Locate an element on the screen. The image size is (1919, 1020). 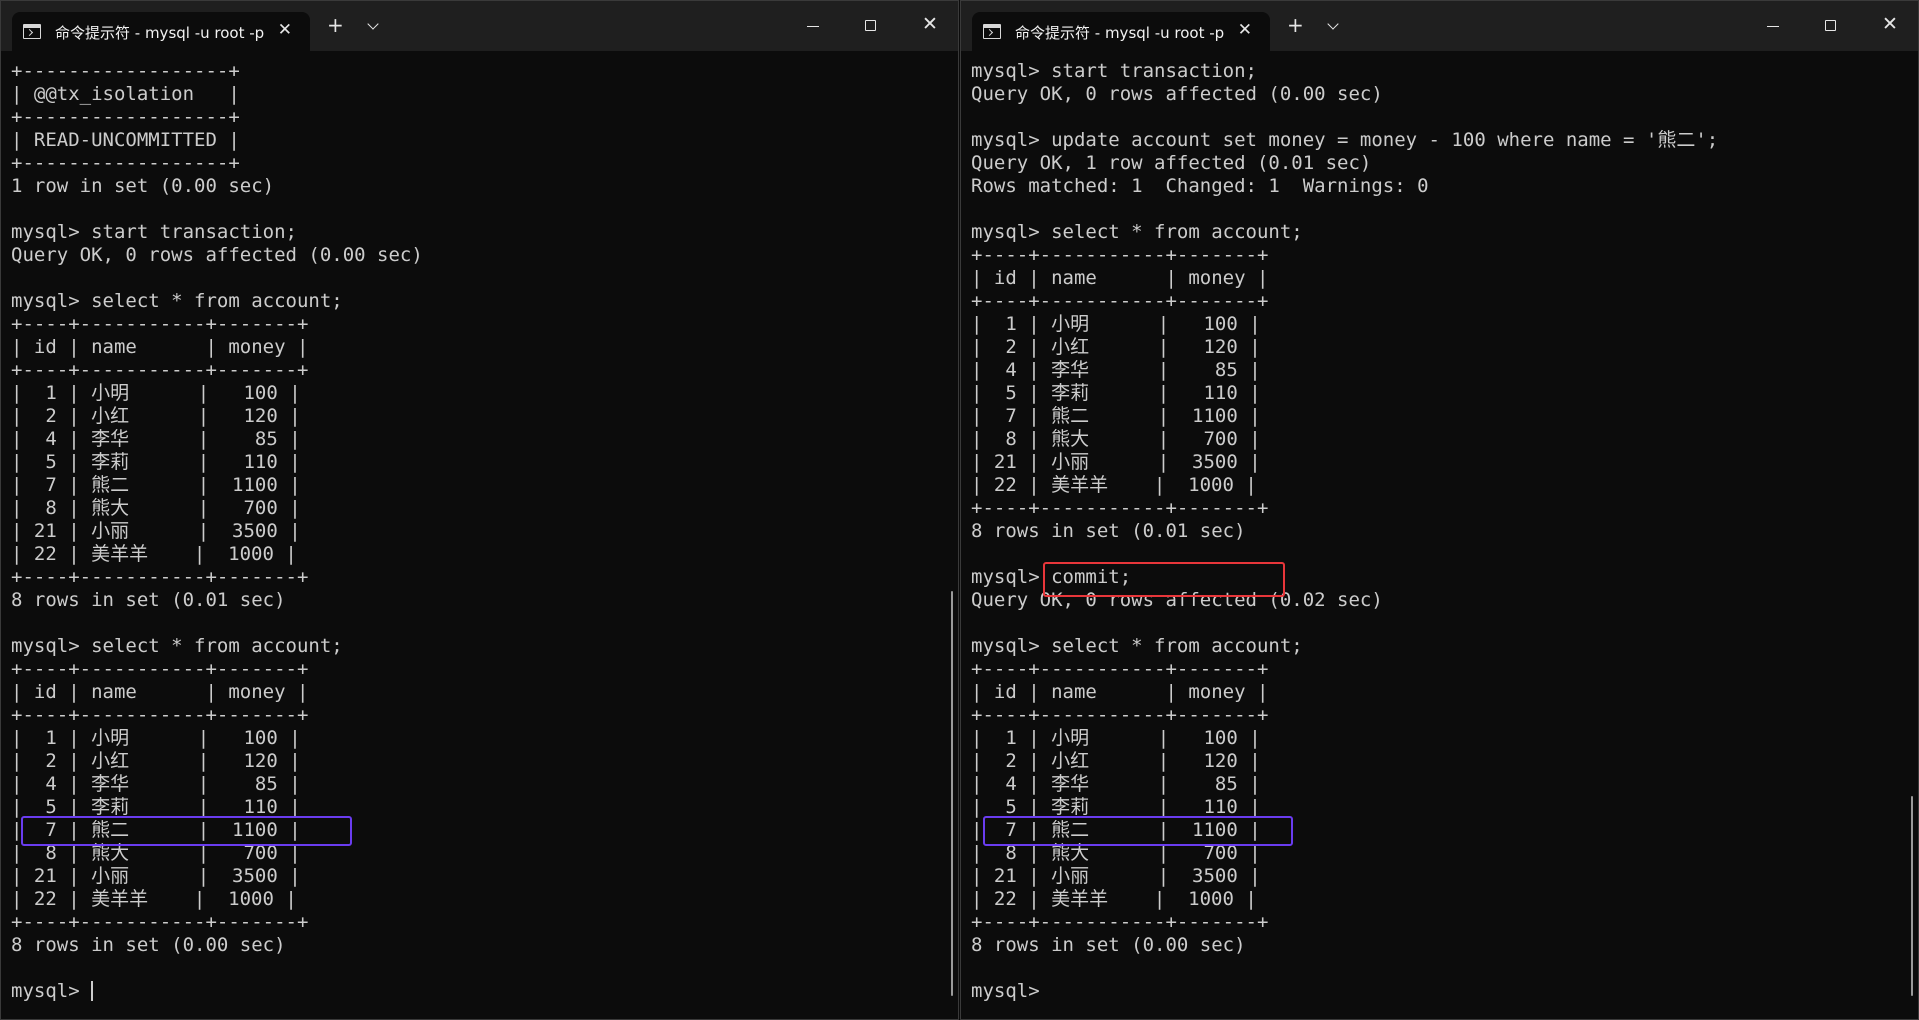
terminal-line: mysql> commit; is located at coordinates (1051, 577).